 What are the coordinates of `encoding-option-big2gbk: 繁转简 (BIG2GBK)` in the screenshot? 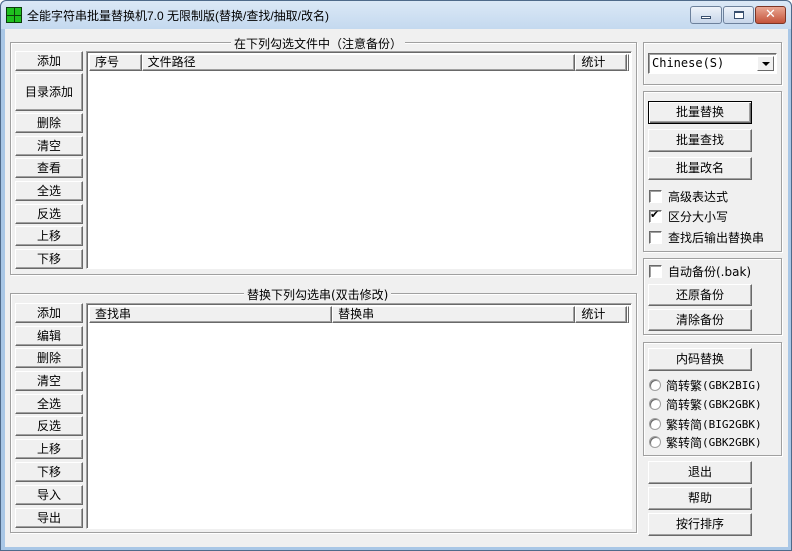 It's located at (705, 424).